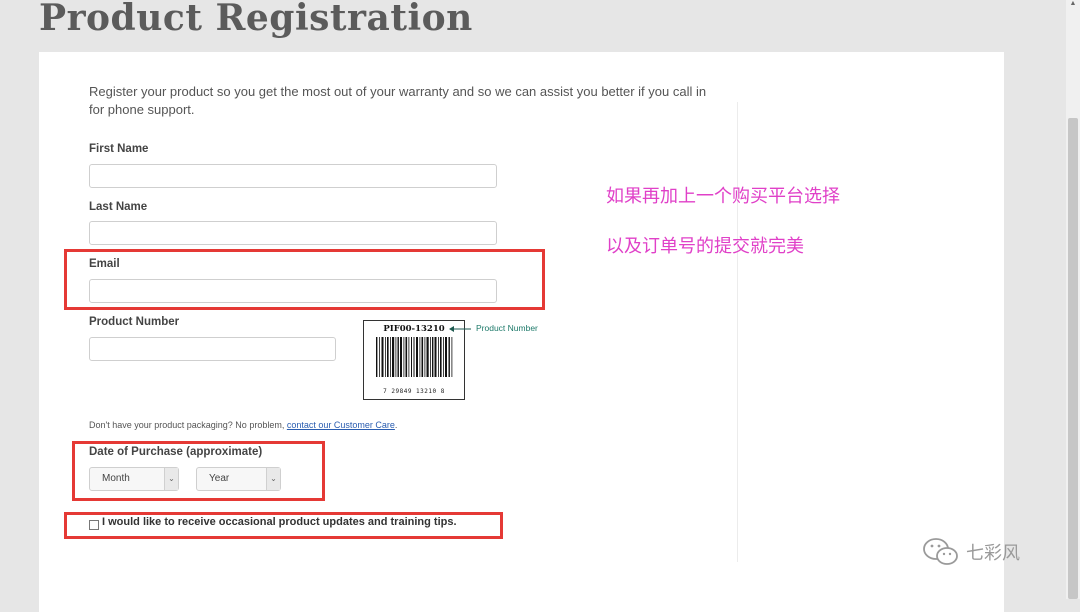  I want to click on year-select: Year ⌄, so click(238, 479).